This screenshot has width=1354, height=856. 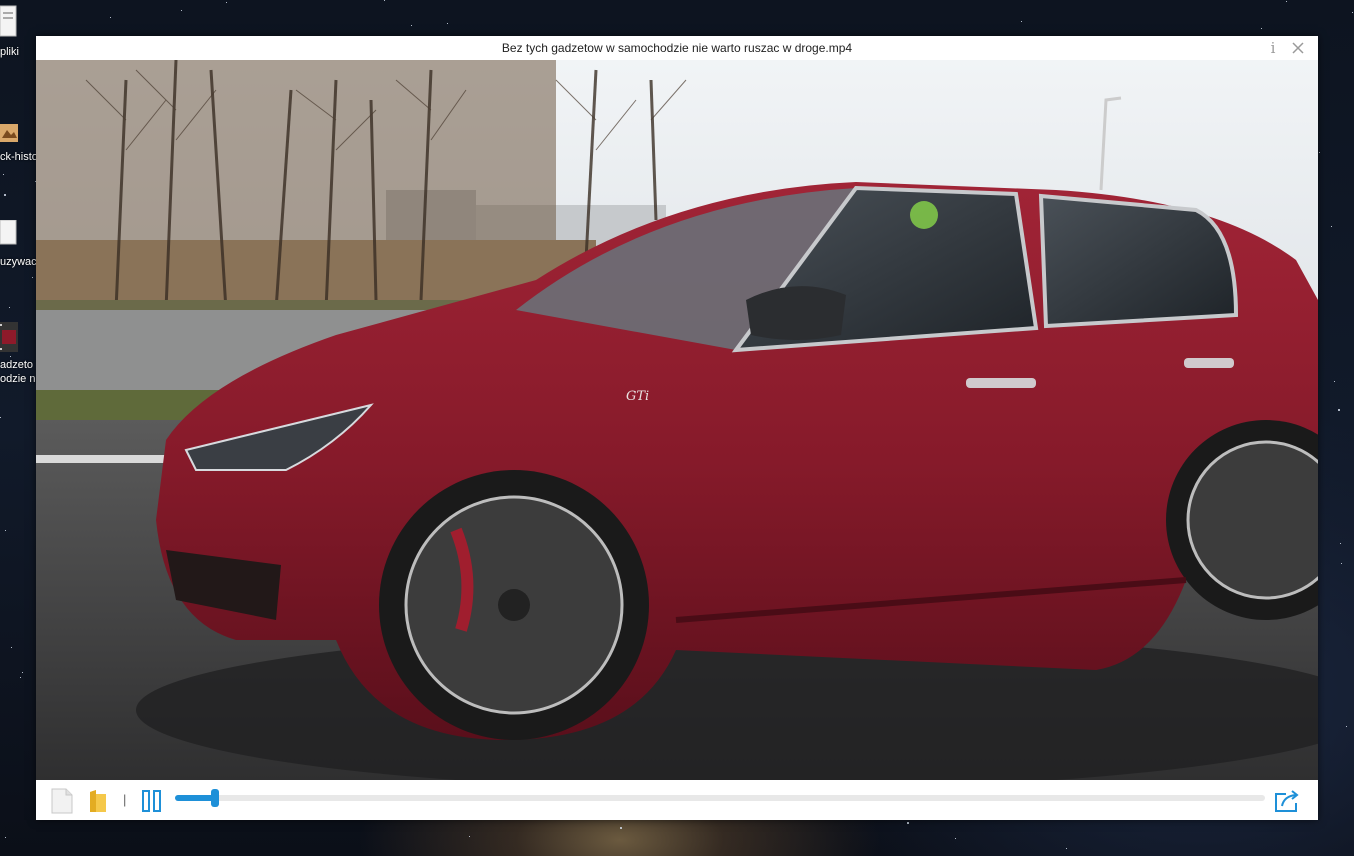 What do you see at coordinates (152, 801) in the screenshot?
I see `pause-icon` at bounding box center [152, 801].